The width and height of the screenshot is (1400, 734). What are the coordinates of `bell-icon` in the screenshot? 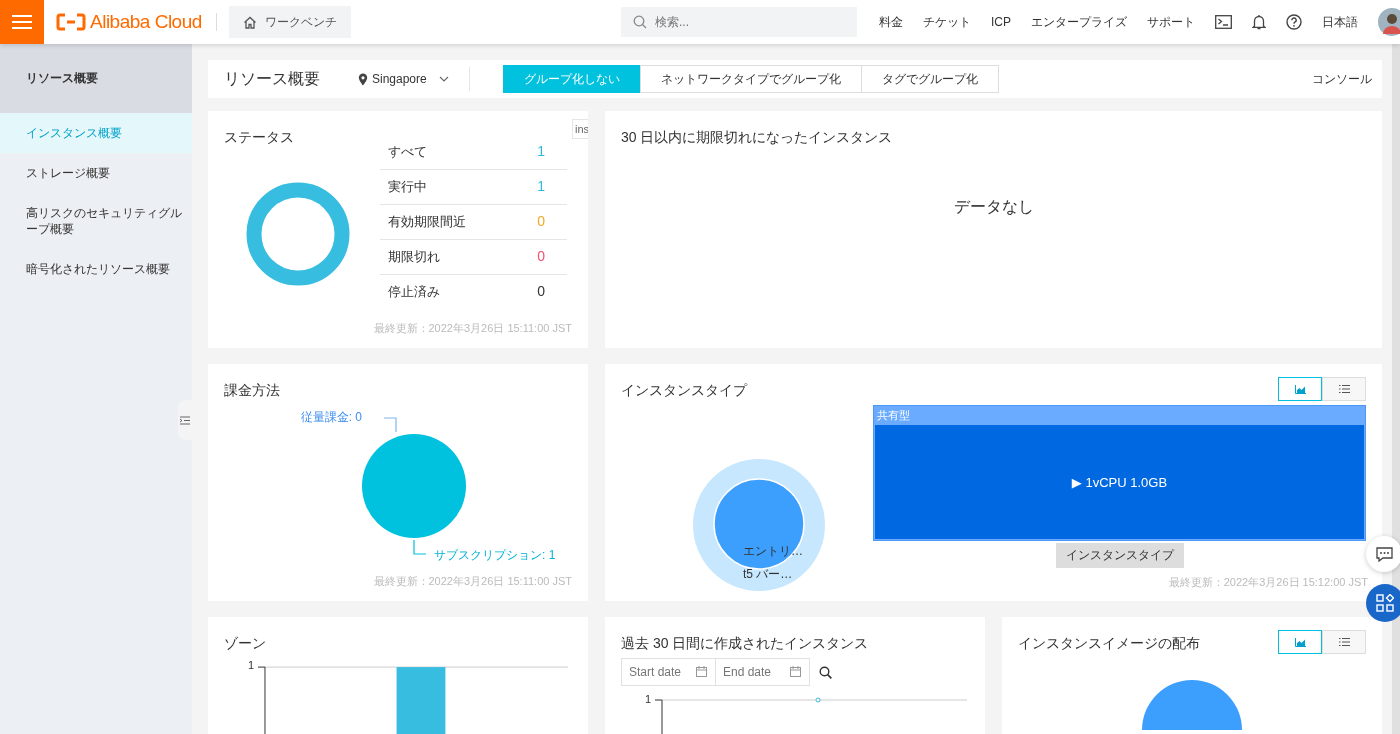 It's located at (1259, 22).